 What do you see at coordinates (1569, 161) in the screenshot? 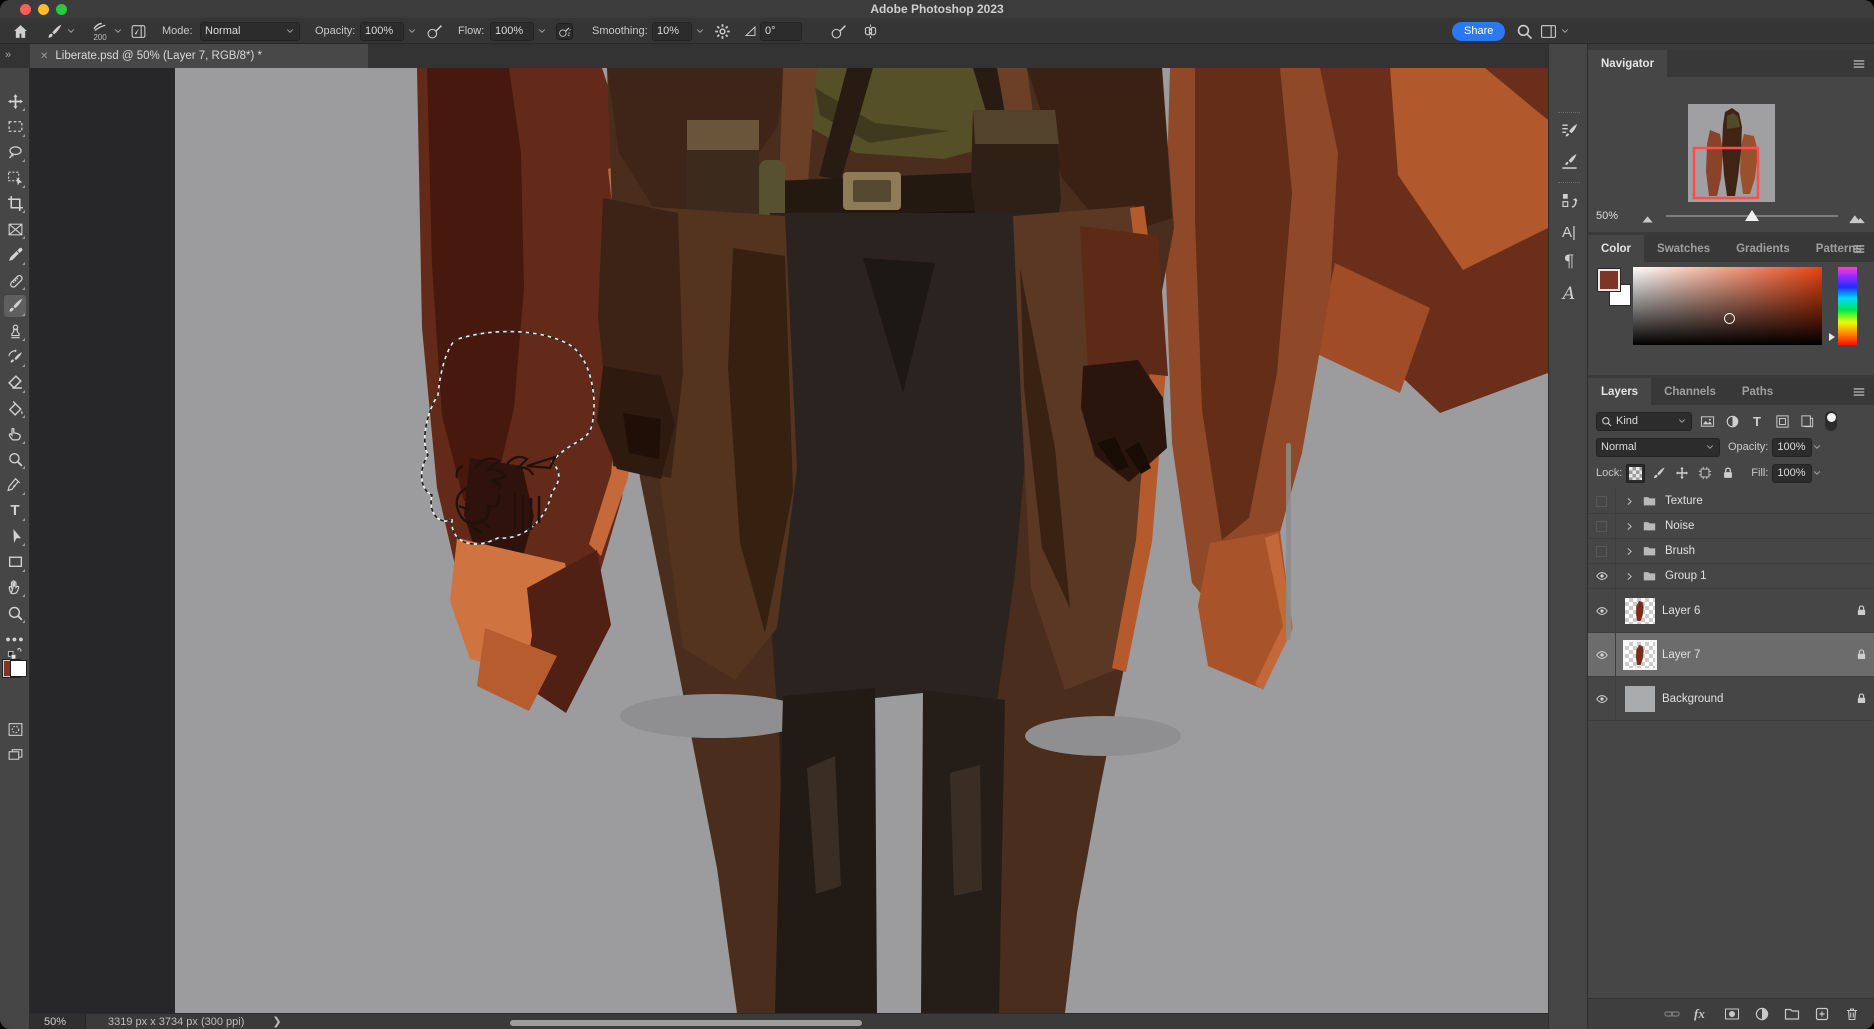
I see `brushes-panel-icon` at bounding box center [1569, 161].